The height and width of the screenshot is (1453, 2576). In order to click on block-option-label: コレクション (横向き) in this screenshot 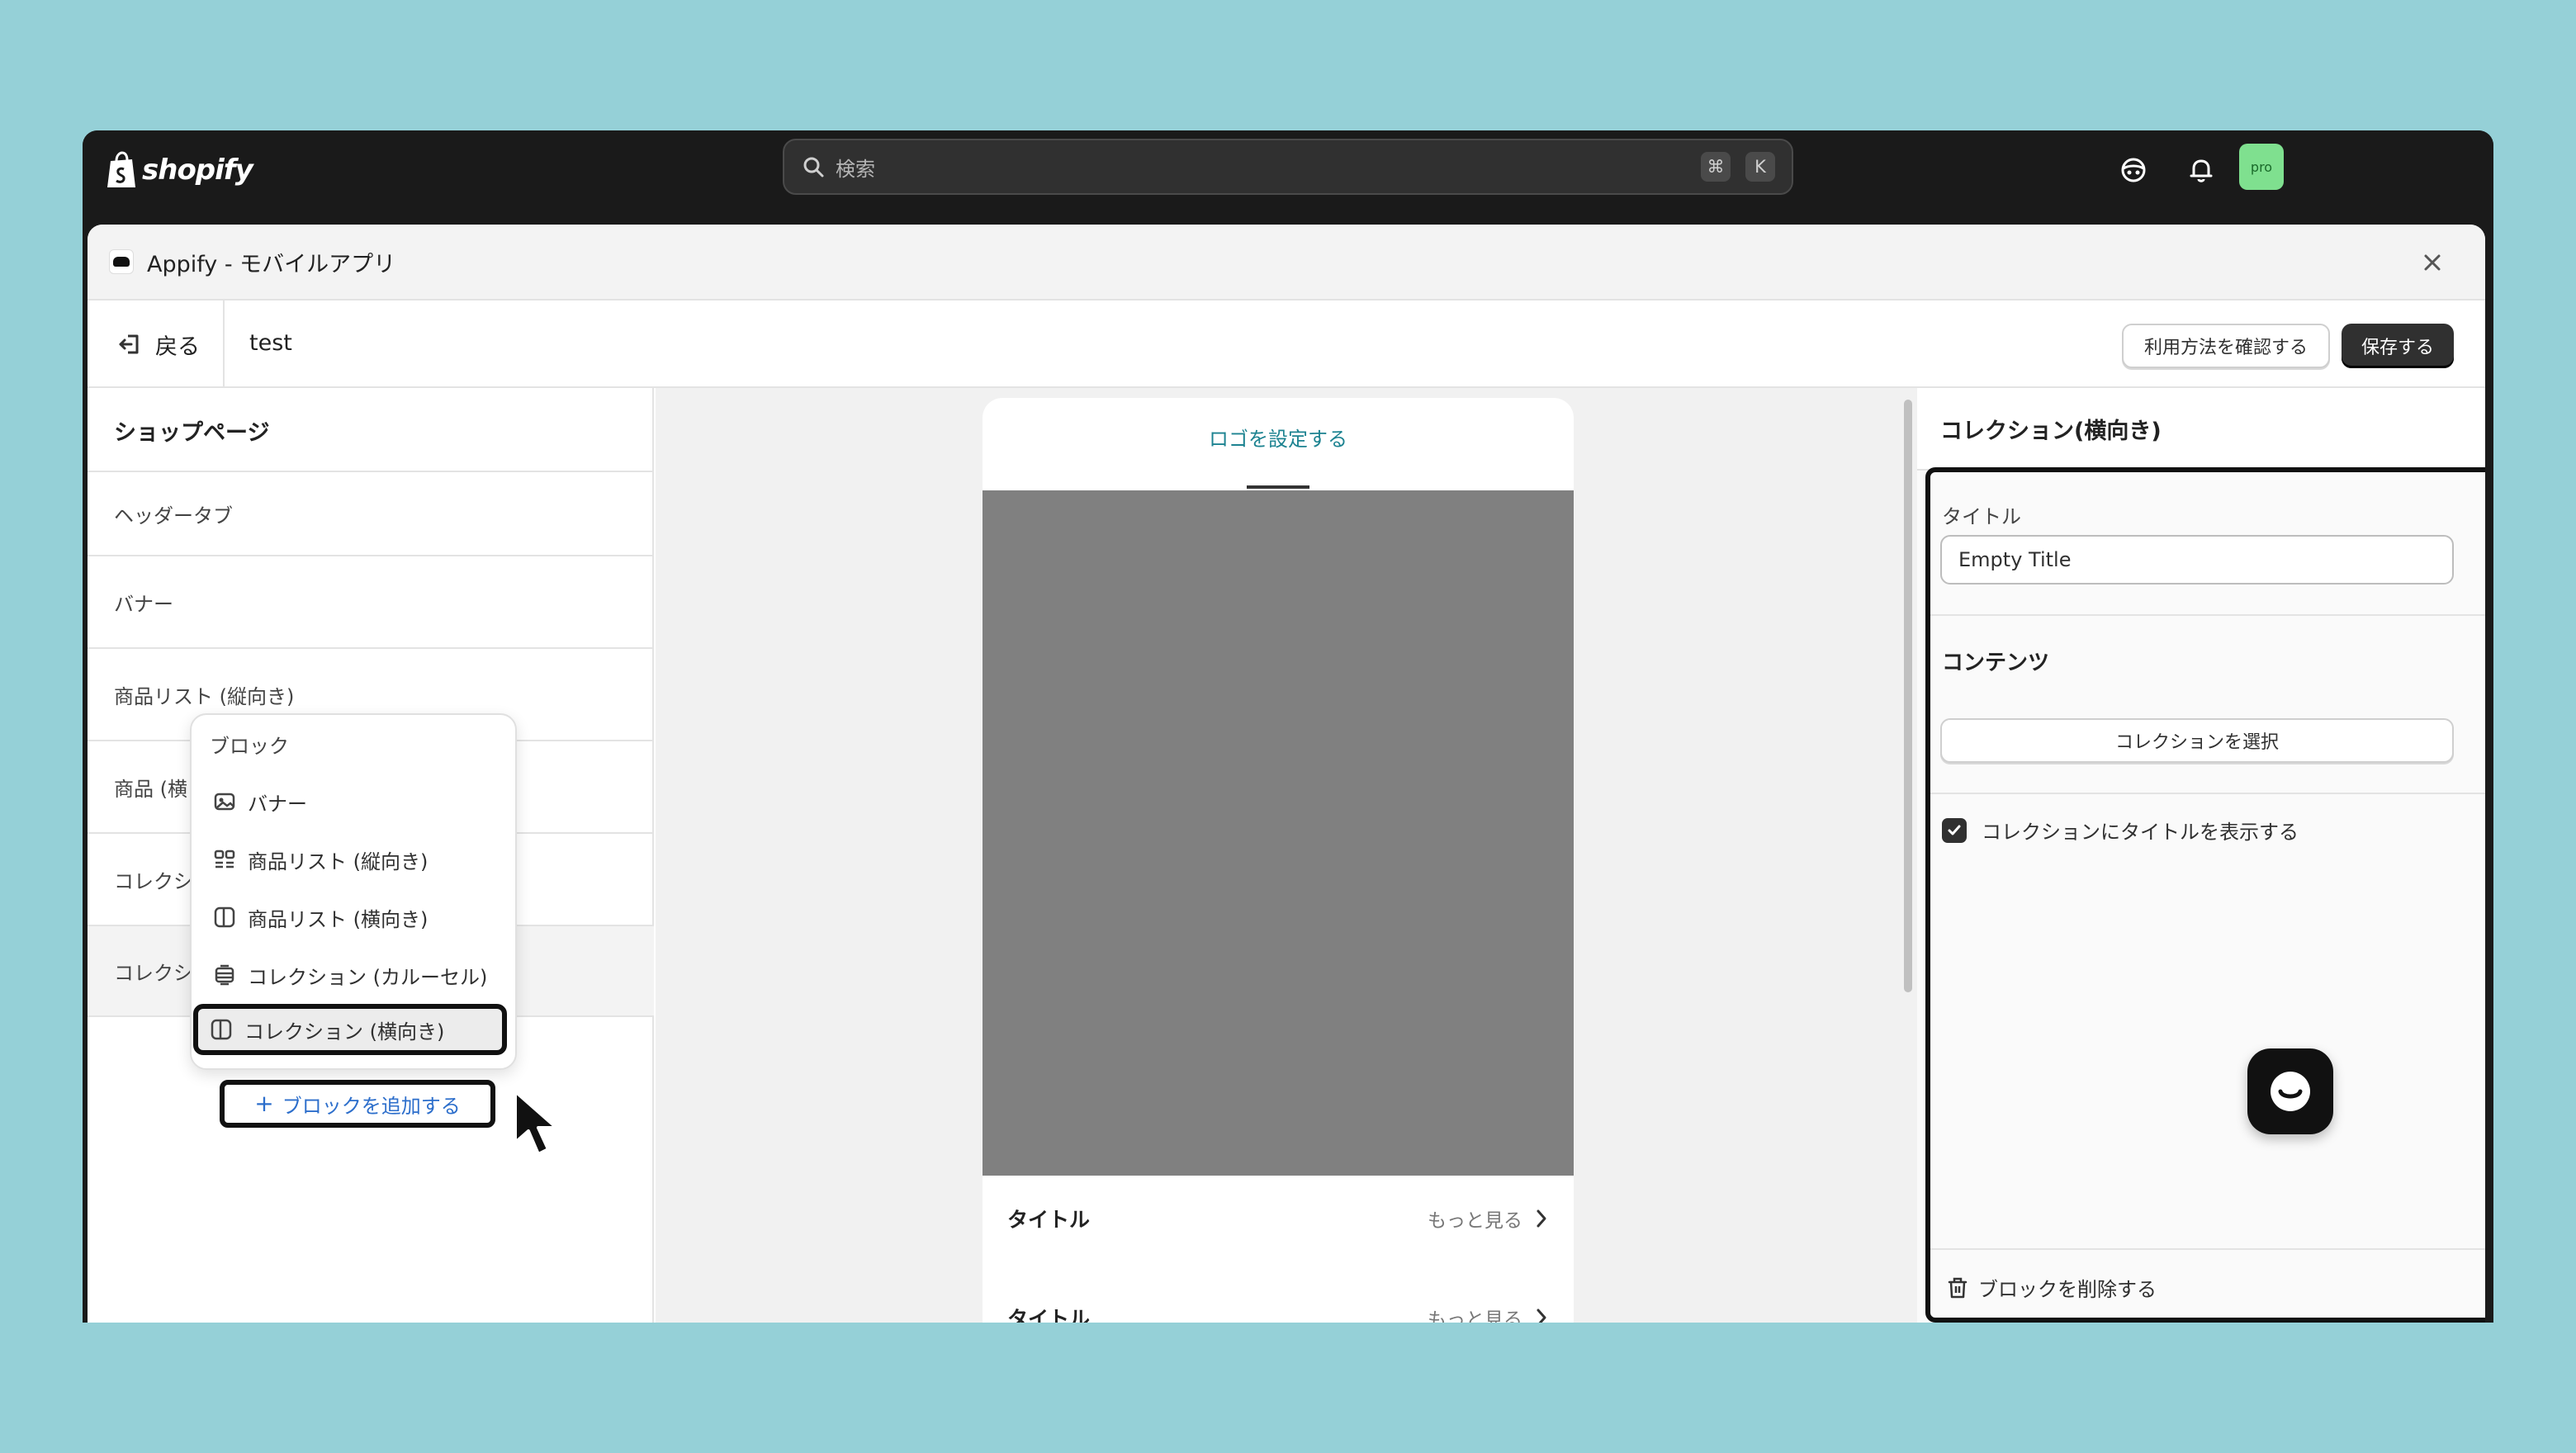, I will do `click(344, 1032)`.